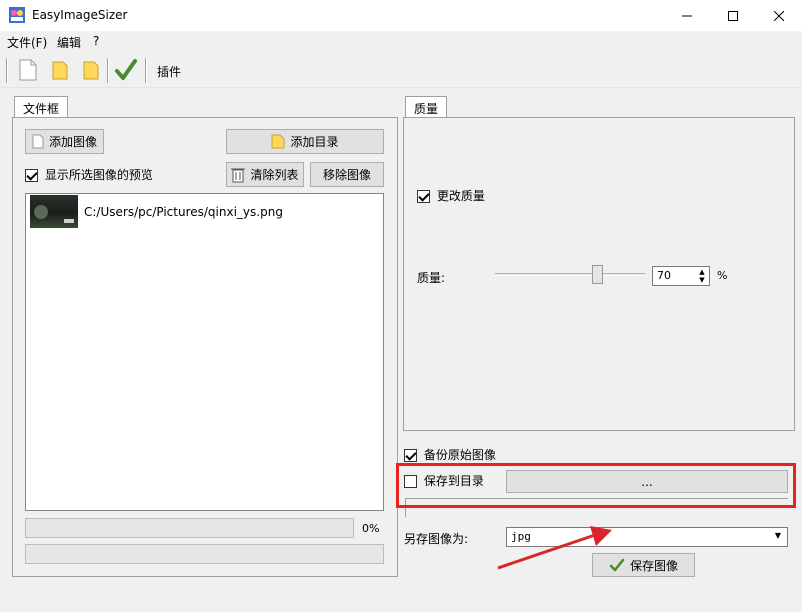  Describe the element at coordinates (460, 196) in the screenshot. I see `change-quality-label: 更改质量` at that location.